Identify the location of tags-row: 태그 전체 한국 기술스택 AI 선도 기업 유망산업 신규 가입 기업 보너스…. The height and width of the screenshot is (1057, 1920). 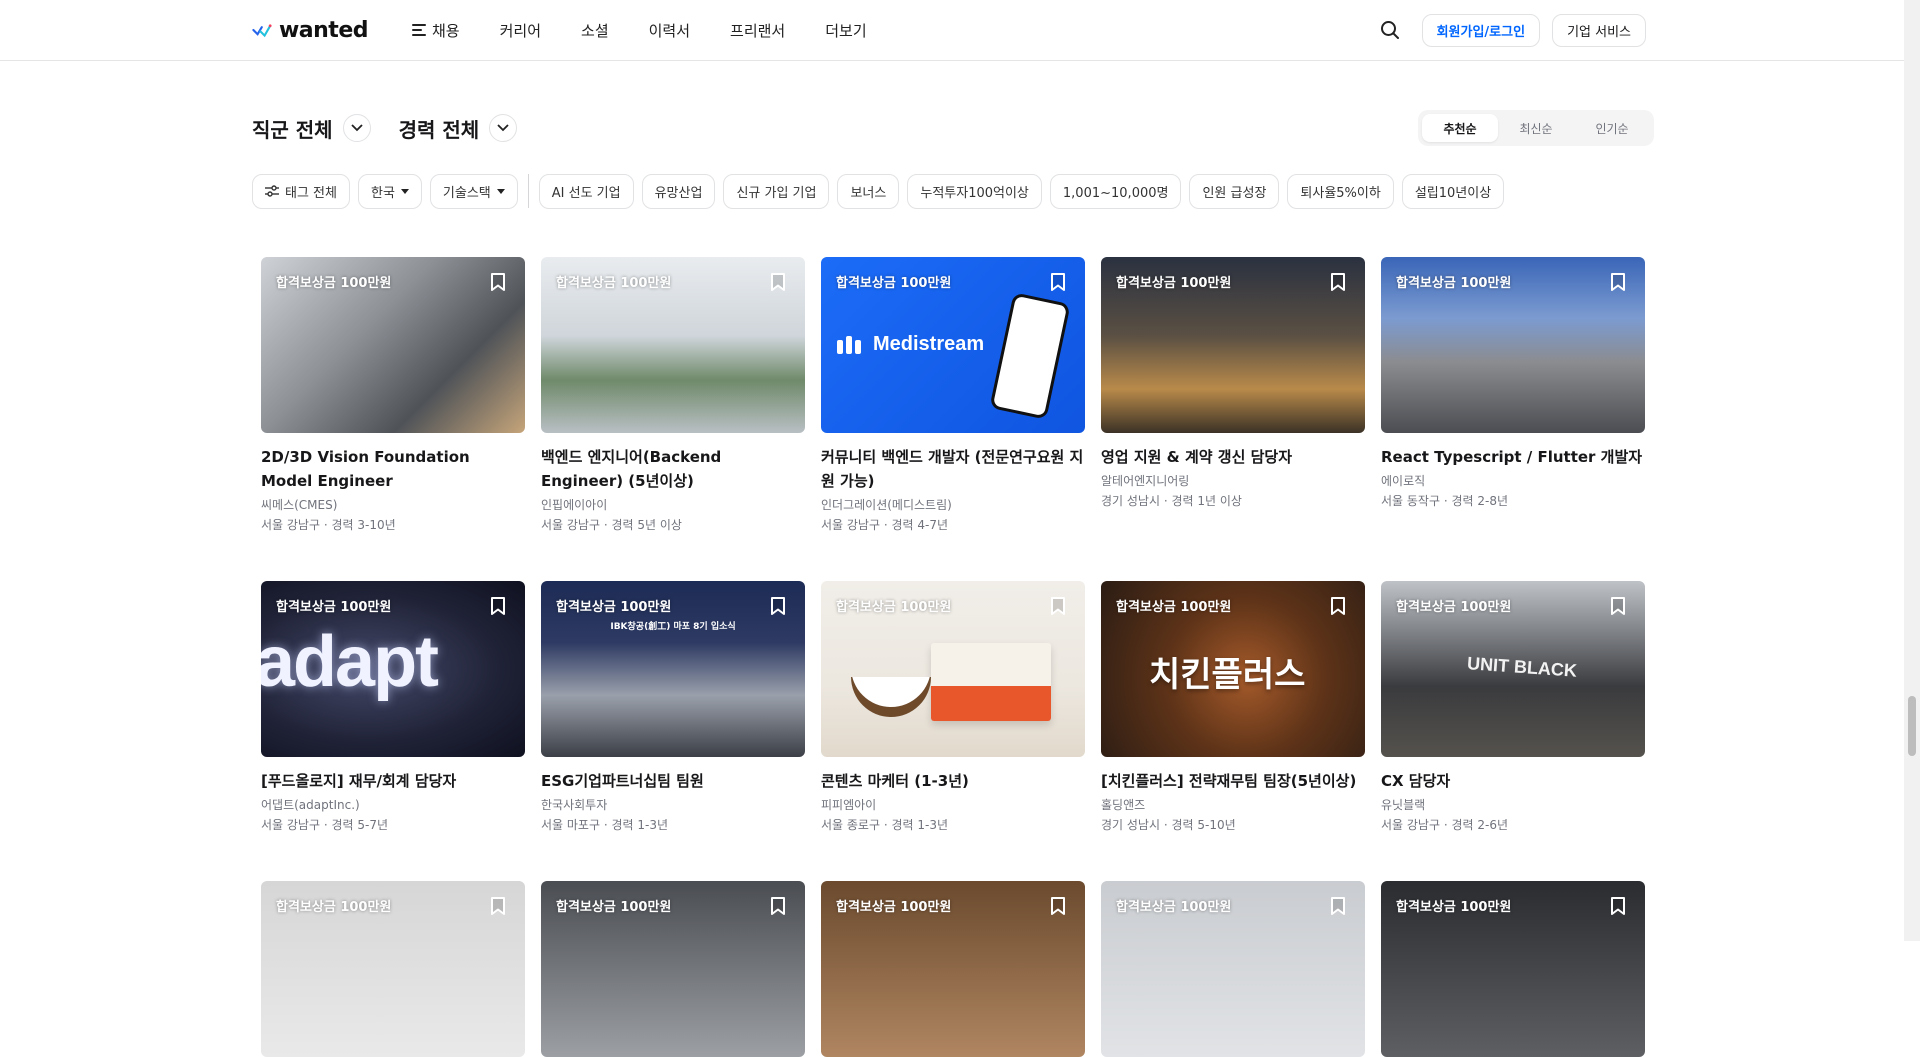
(878, 191).